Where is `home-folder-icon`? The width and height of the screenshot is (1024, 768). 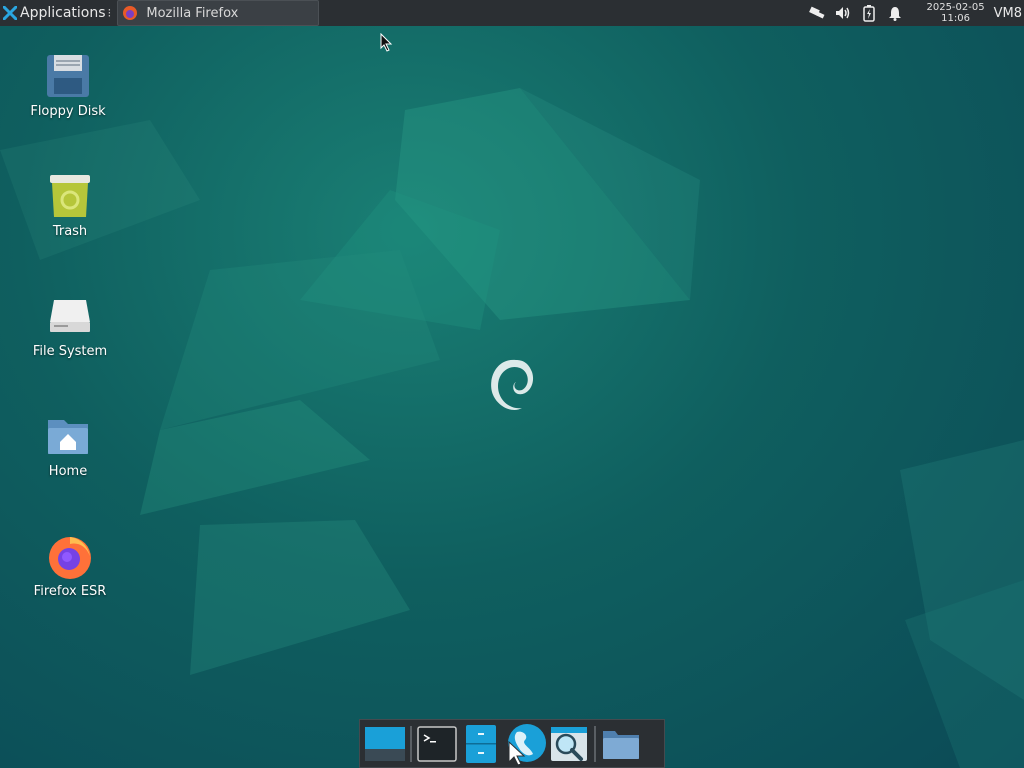
home-folder-icon is located at coordinates (68, 437).